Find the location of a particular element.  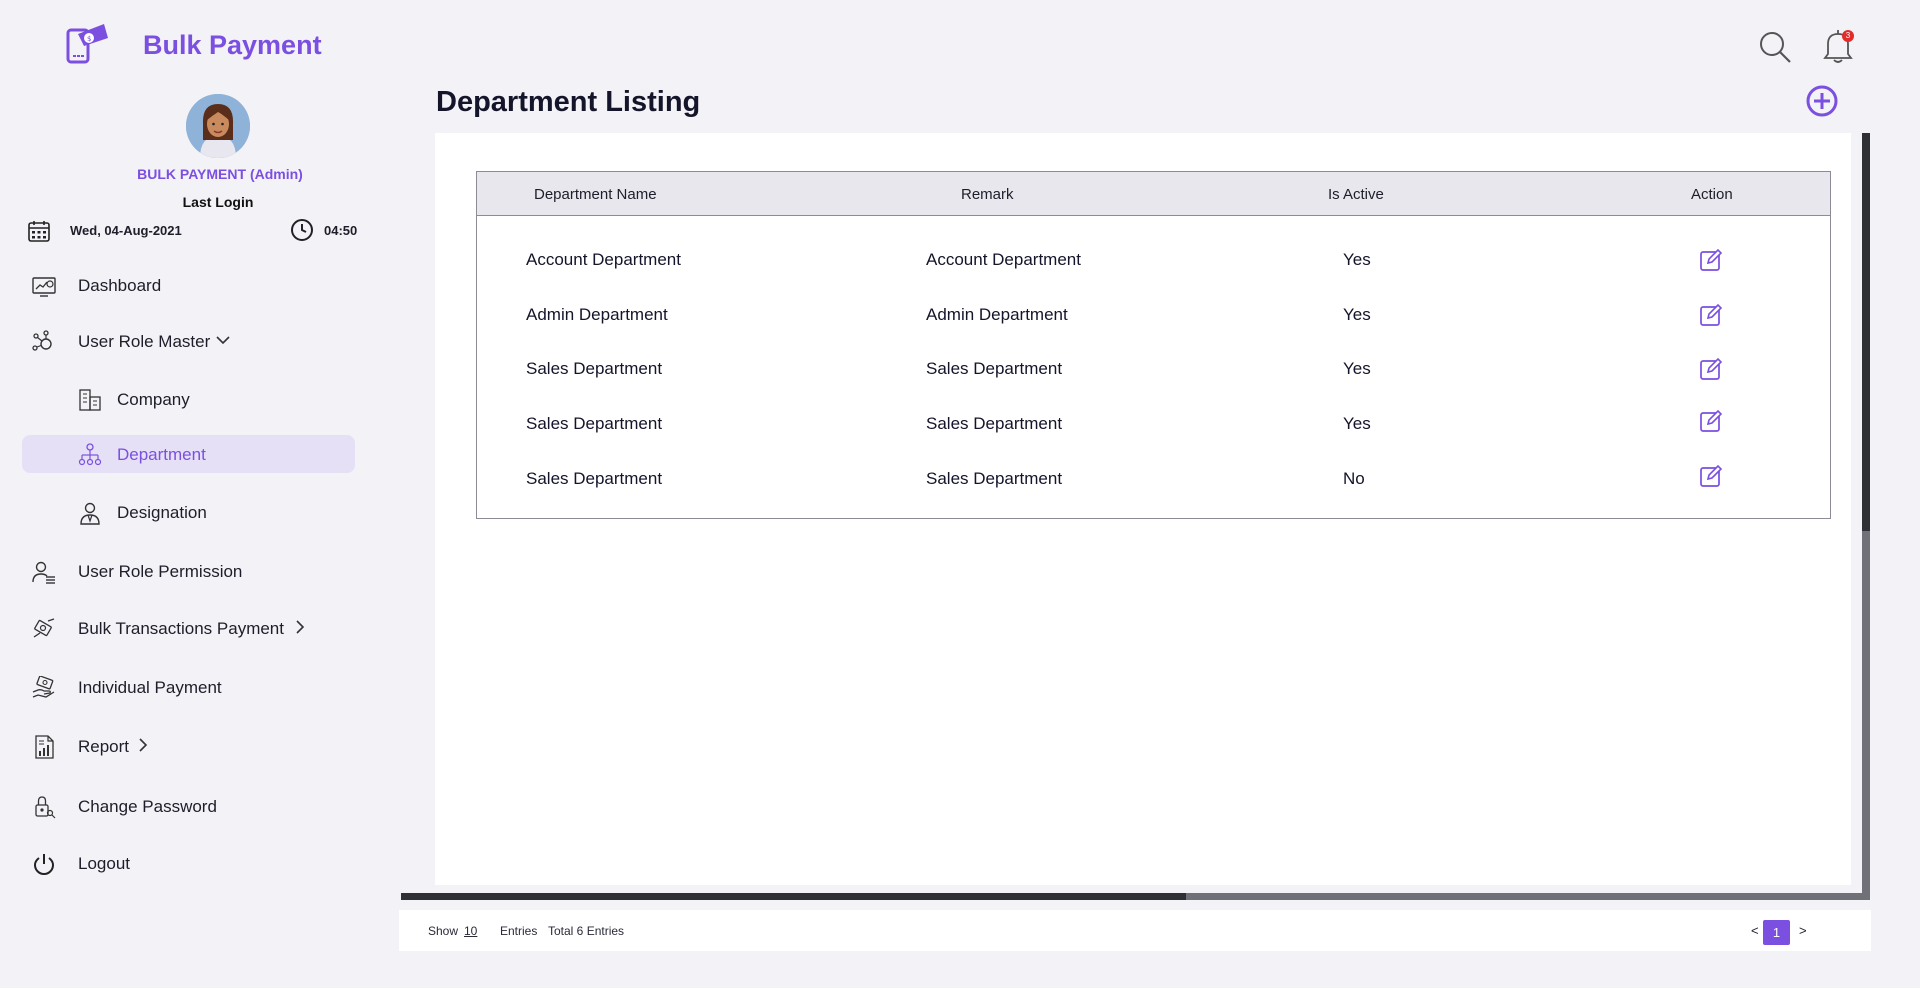

brand-title: Bulk Payment is located at coordinates (232, 45).